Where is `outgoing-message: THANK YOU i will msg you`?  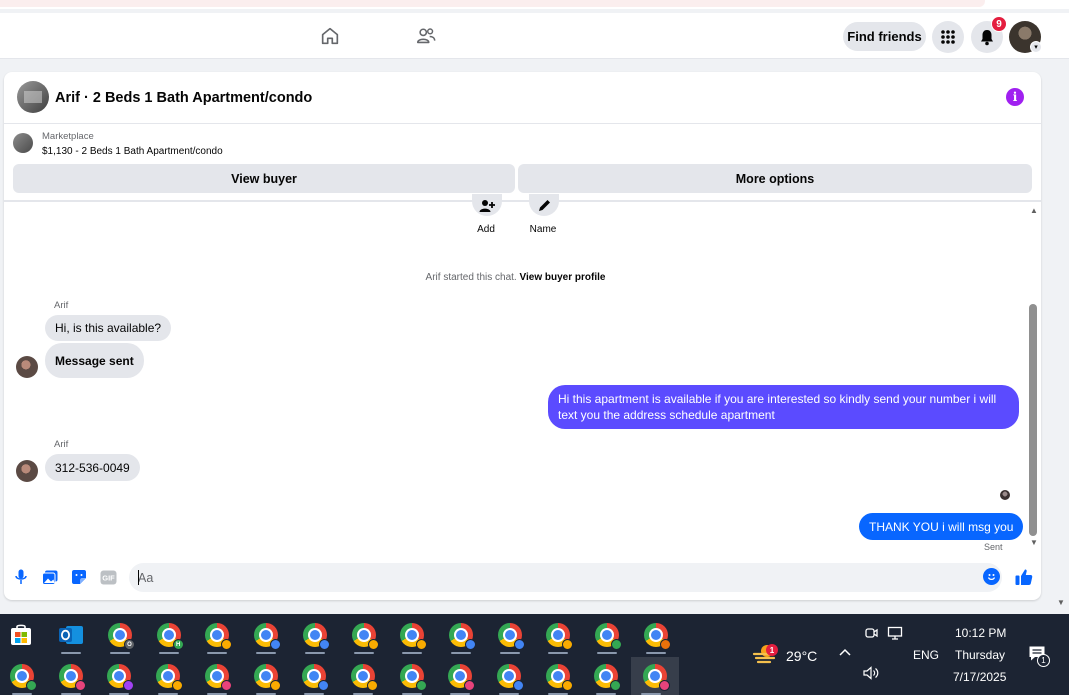
outgoing-message: THANK YOU i will msg you is located at coordinates (941, 526).